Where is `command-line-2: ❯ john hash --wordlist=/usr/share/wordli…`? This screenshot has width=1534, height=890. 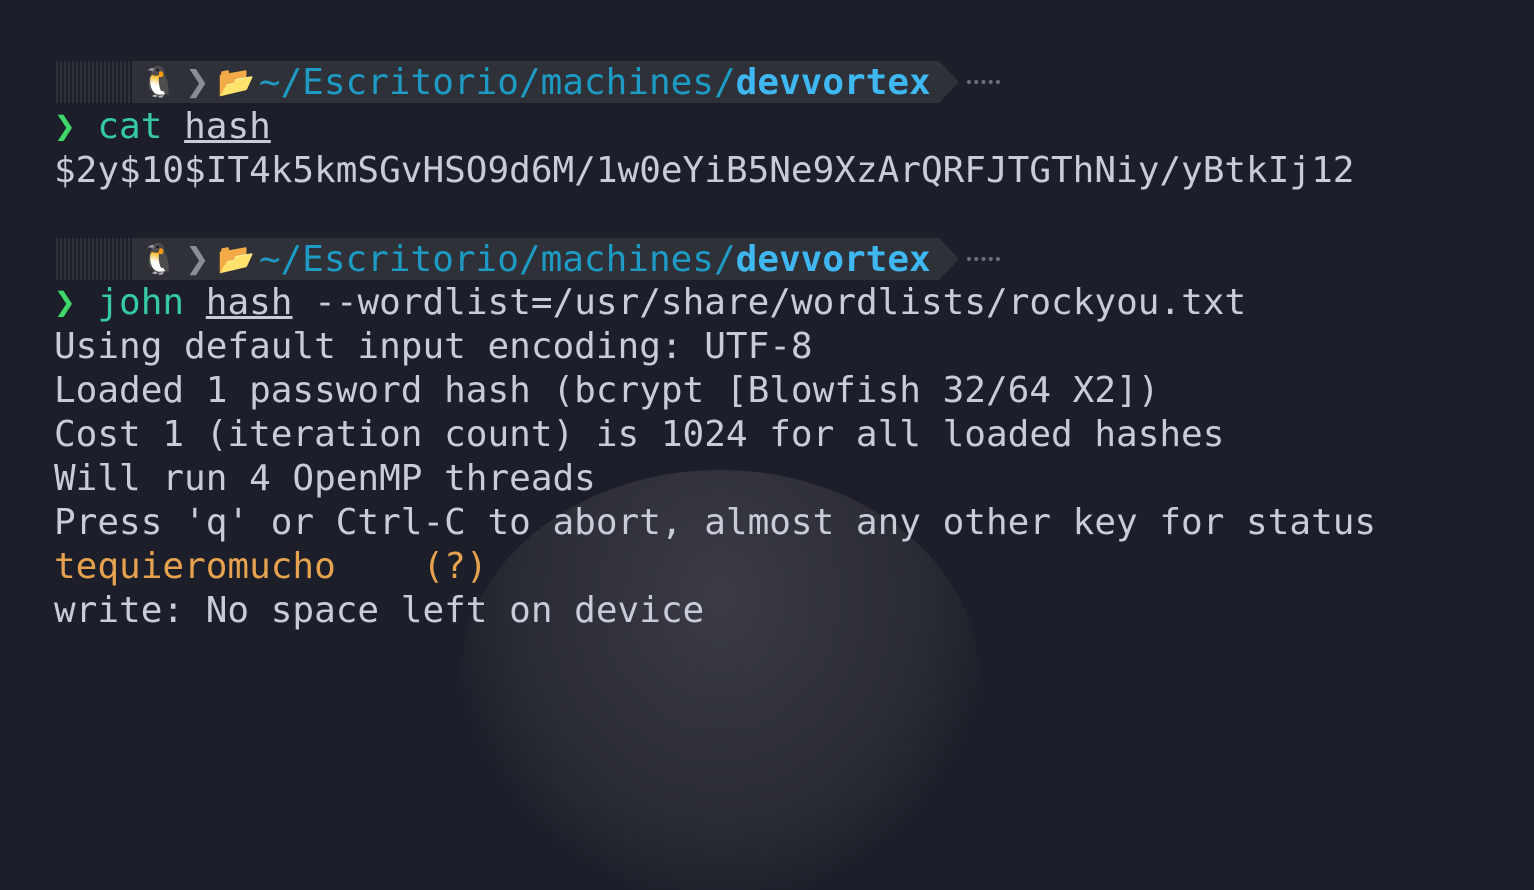 command-line-2: ❯ john hash --wordlist=/usr/share/wordli… is located at coordinates (650, 303).